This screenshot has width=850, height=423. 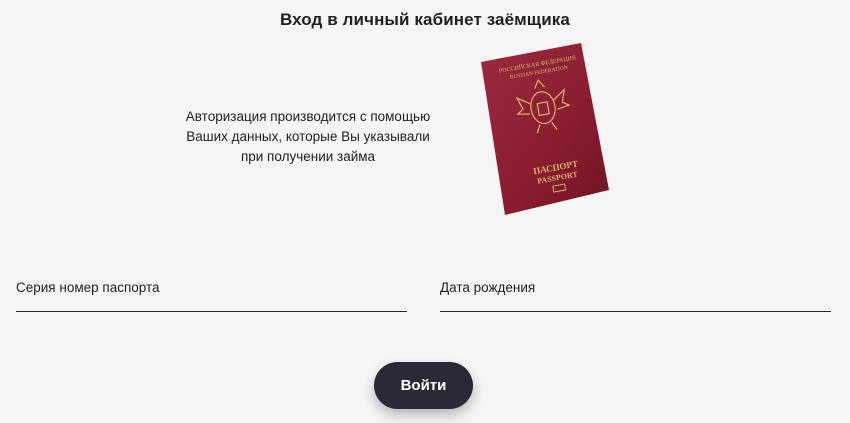 I want to click on auth-info-line: при получении займа, so click(x=308, y=156).